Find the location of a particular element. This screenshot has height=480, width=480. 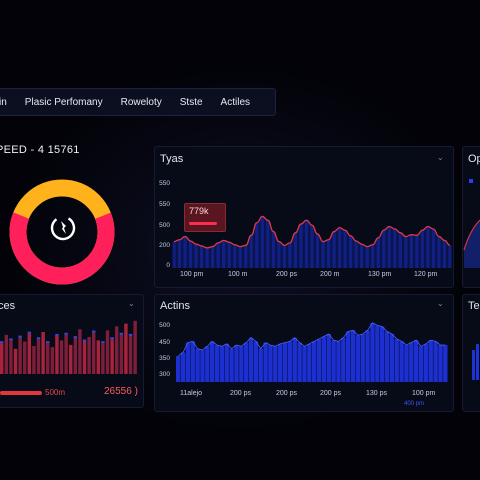

te-title: Te is located at coordinates (474, 306).